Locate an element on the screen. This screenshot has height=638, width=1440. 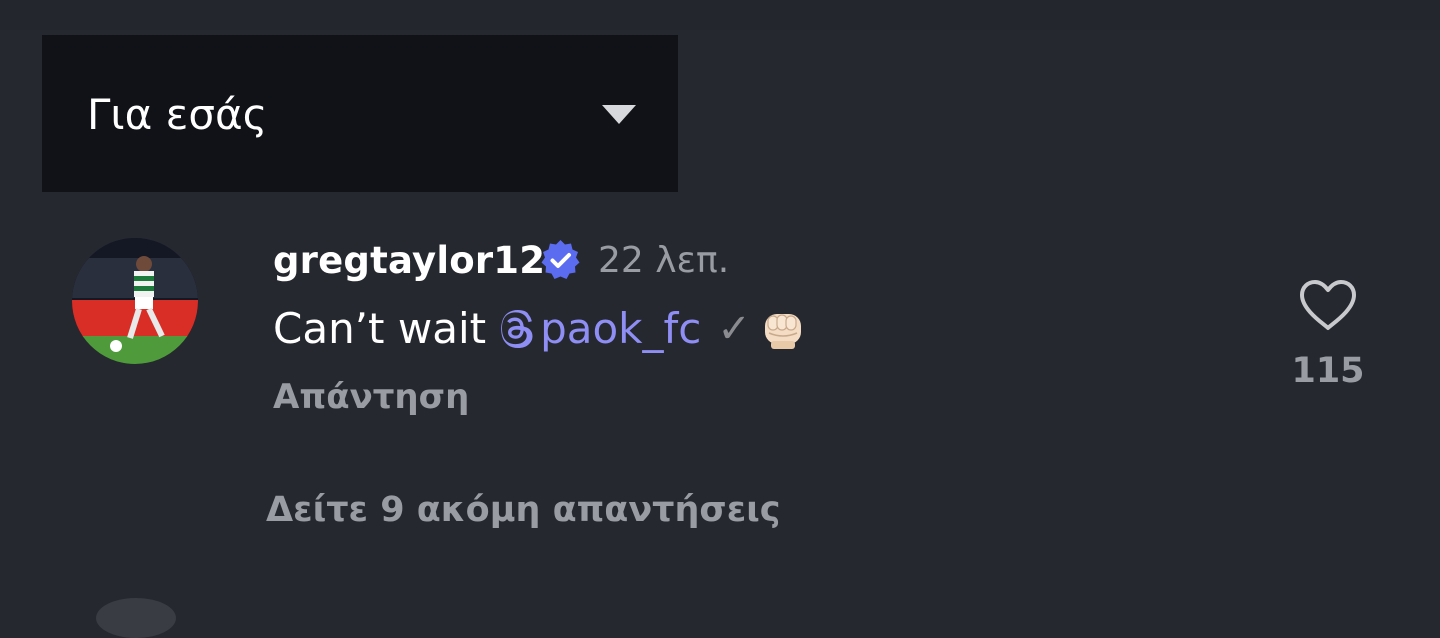
top-bar is located at coordinates (720, 15).